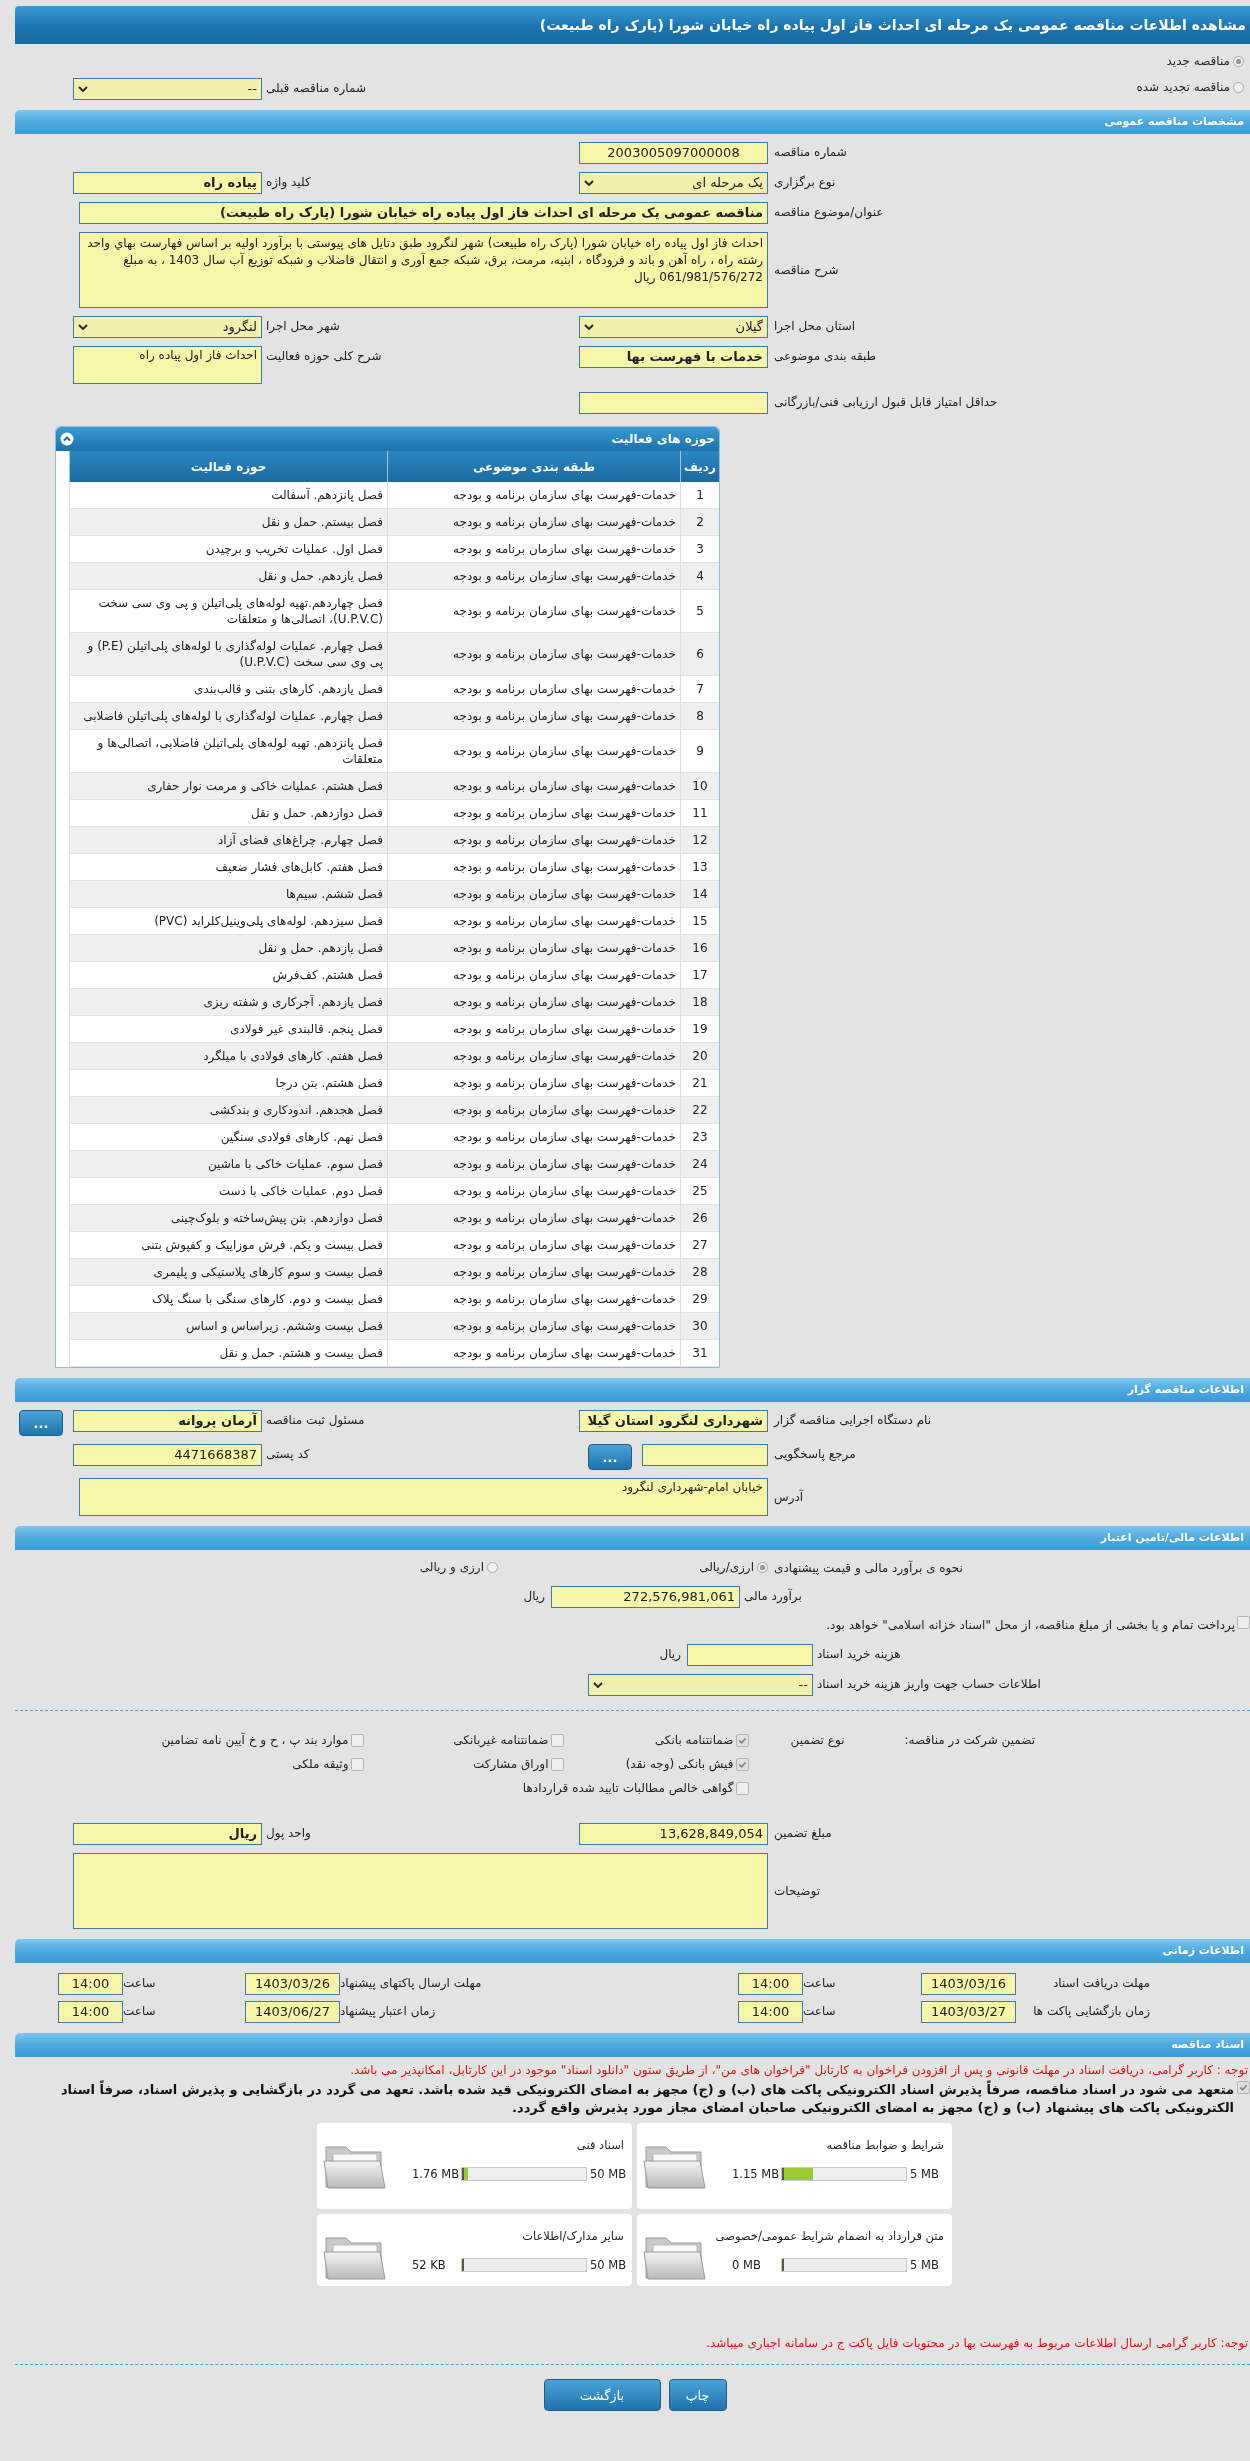 The image size is (1250, 2461). What do you see at coordinates (817, 1740) in the screenshot?
I see `field-label: نوع تضمین` at bounding box center [817, 1740].